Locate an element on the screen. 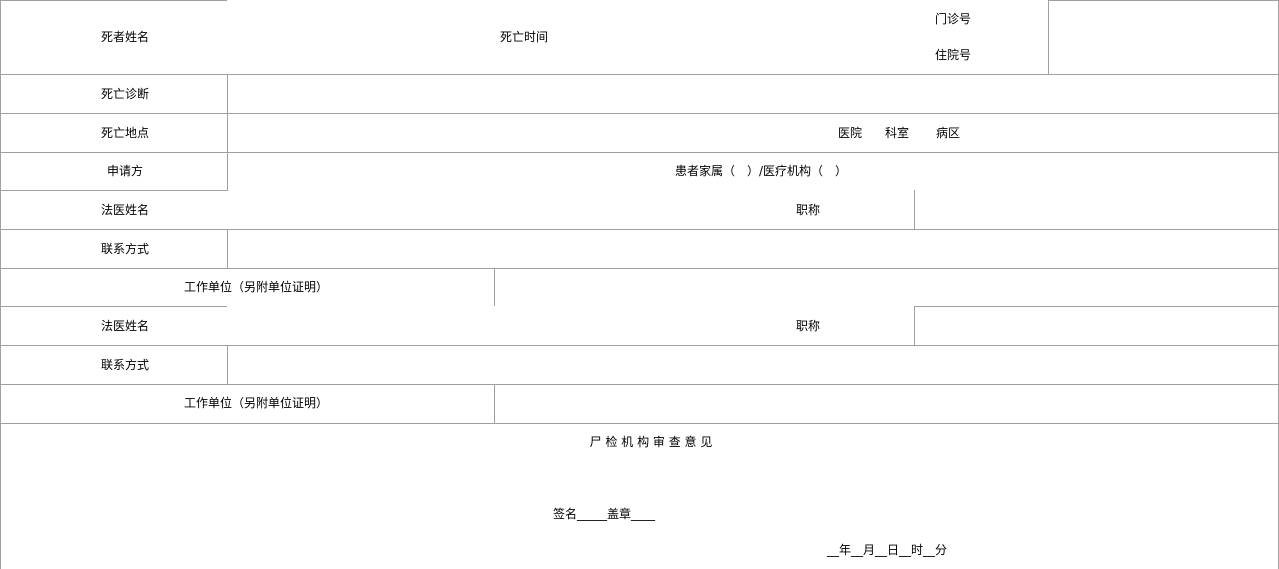 Image resolution: width=1279 pixels, height=569 pixels. inpatient-number-label: 住院号 is located at coordinates (953, 55).